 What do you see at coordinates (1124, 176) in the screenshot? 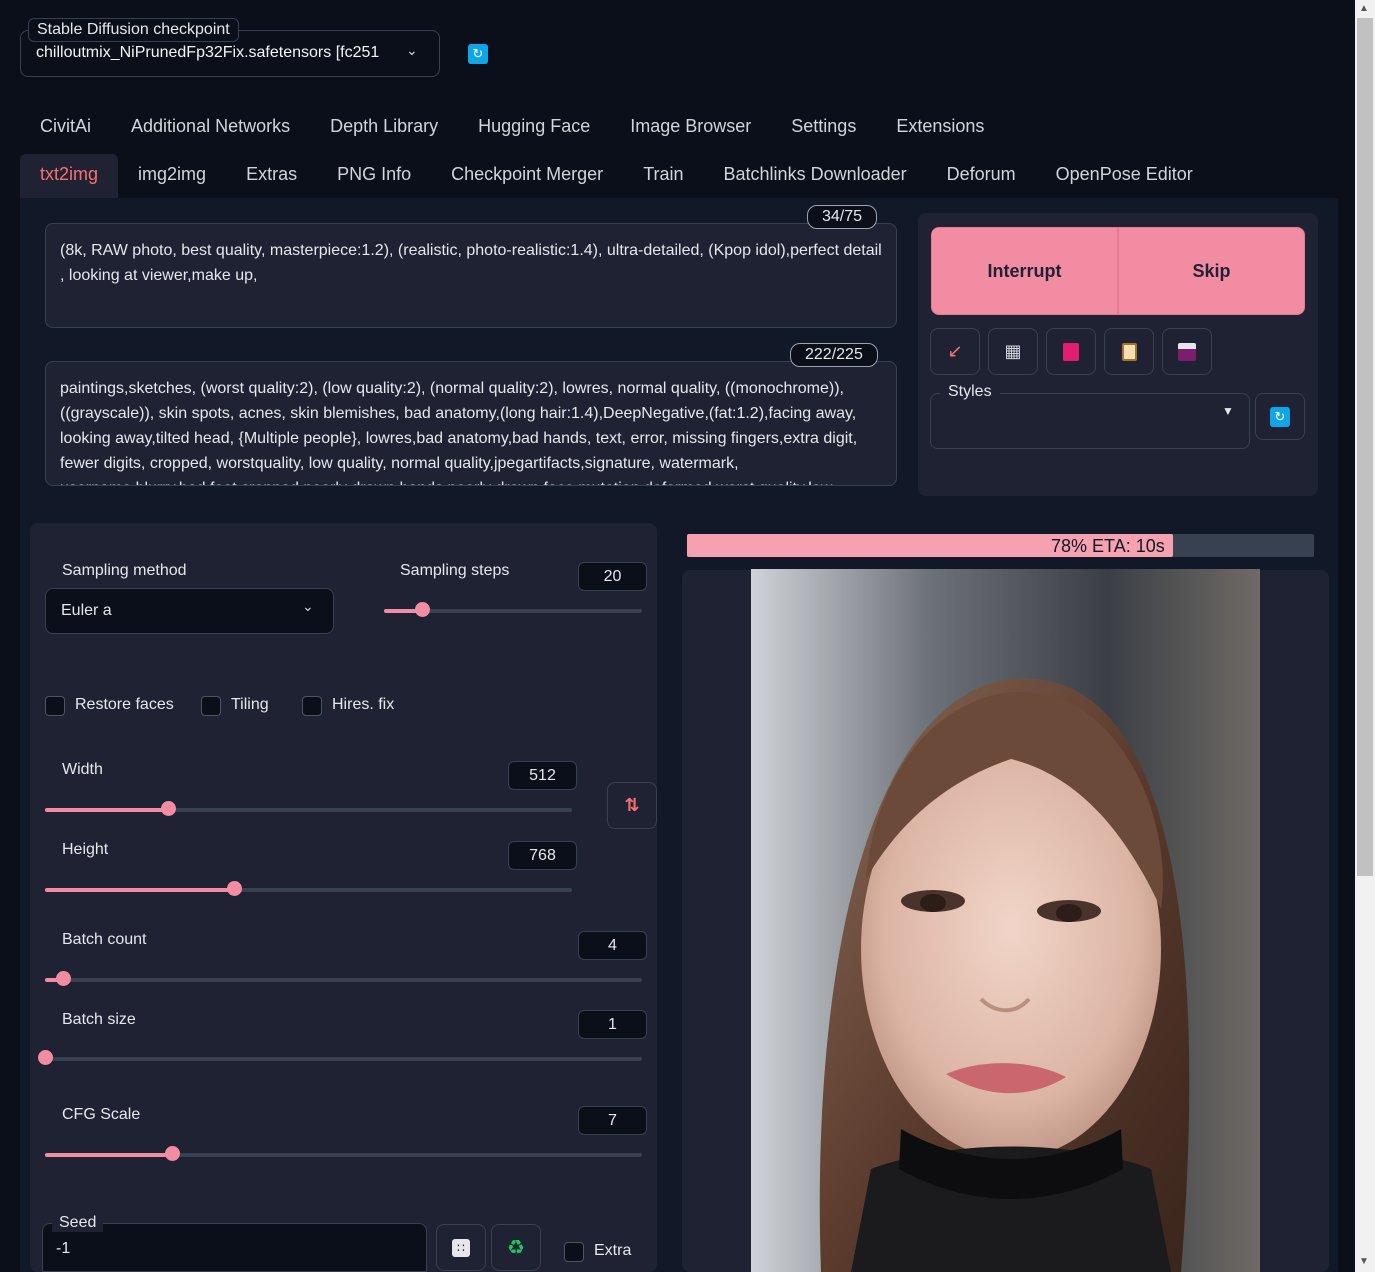
I see `tab-openpose-editor: OpenPose Editor` at bounding box center [1124, 176].